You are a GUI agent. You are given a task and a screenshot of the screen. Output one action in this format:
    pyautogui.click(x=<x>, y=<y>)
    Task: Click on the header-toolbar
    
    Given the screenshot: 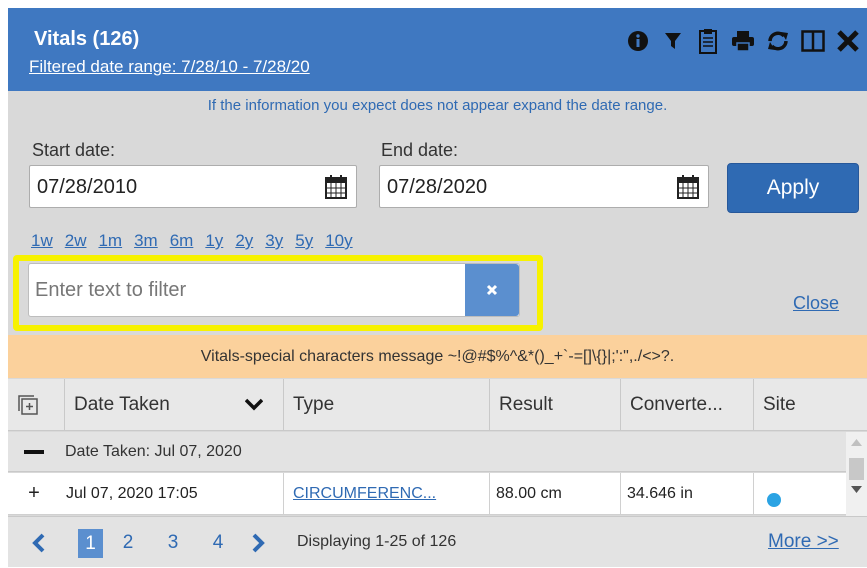 What is the action you would take?
    pyautogui.click(x=744, y=41)
    